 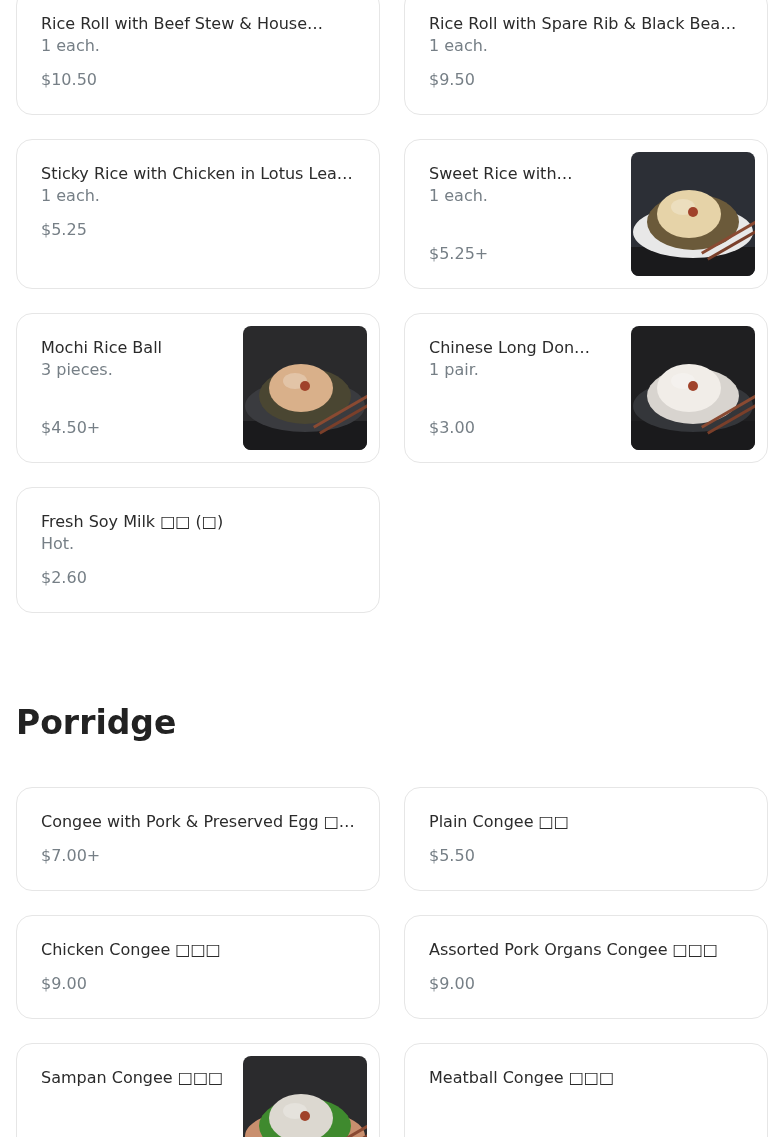 What do you see at coordinates (452, 80) in the screenshot?
I see `item-price: $9.50` at bounding box center [452, 80].